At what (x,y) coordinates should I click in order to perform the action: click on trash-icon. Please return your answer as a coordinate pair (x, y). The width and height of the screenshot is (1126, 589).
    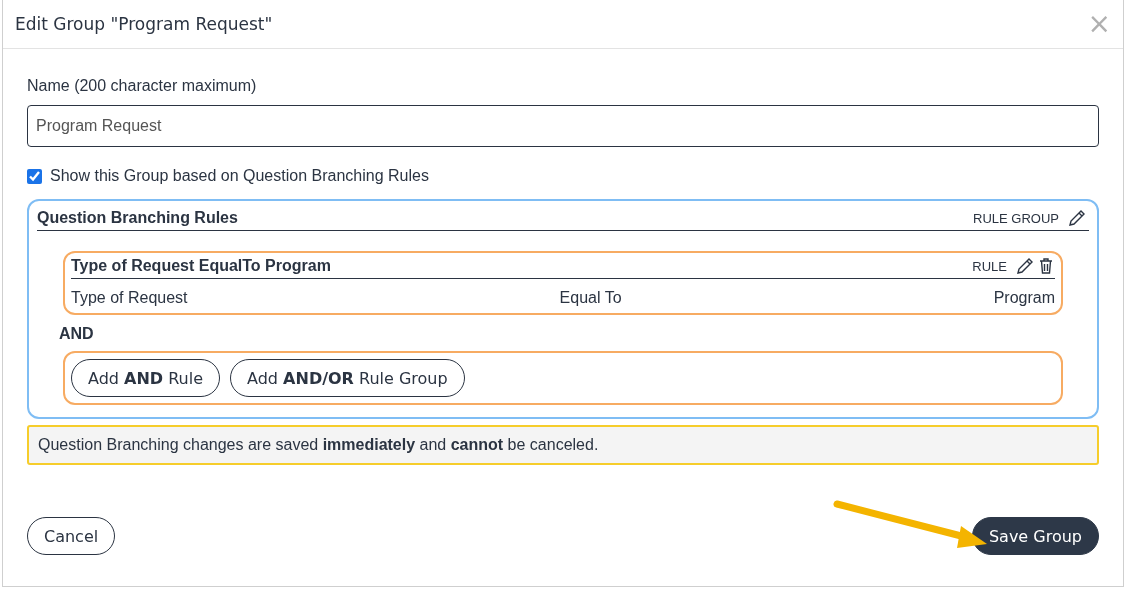
    Looking at the image, I should click on (1046, 266).